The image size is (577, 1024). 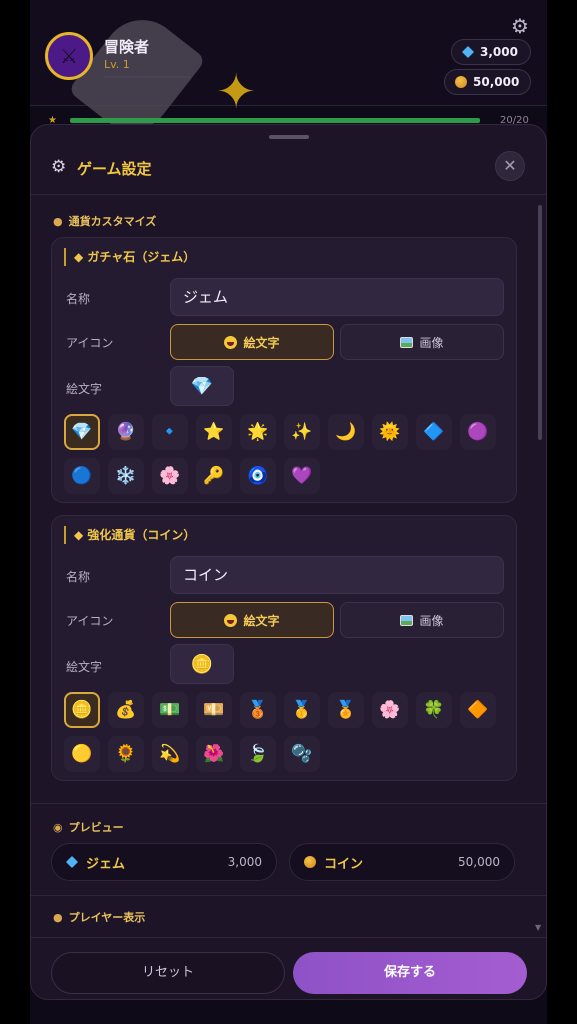 I want to click on coin-emoji-option: 🌸, so click(x=390, y=710).